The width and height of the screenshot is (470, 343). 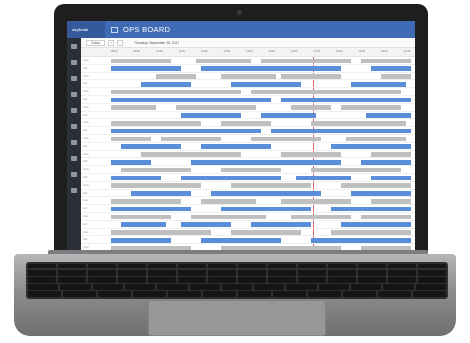 I want to click on chart-icon, so click(x=74, y=158).